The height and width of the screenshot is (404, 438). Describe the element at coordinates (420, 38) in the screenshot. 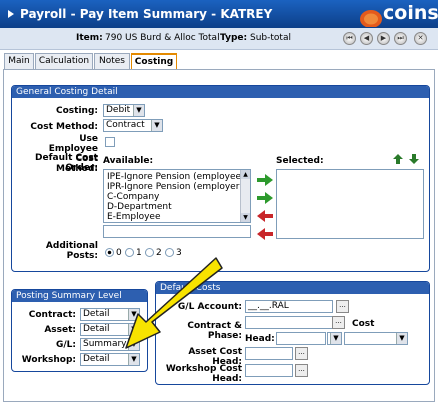

I see `close-icon: ✕` at that location.